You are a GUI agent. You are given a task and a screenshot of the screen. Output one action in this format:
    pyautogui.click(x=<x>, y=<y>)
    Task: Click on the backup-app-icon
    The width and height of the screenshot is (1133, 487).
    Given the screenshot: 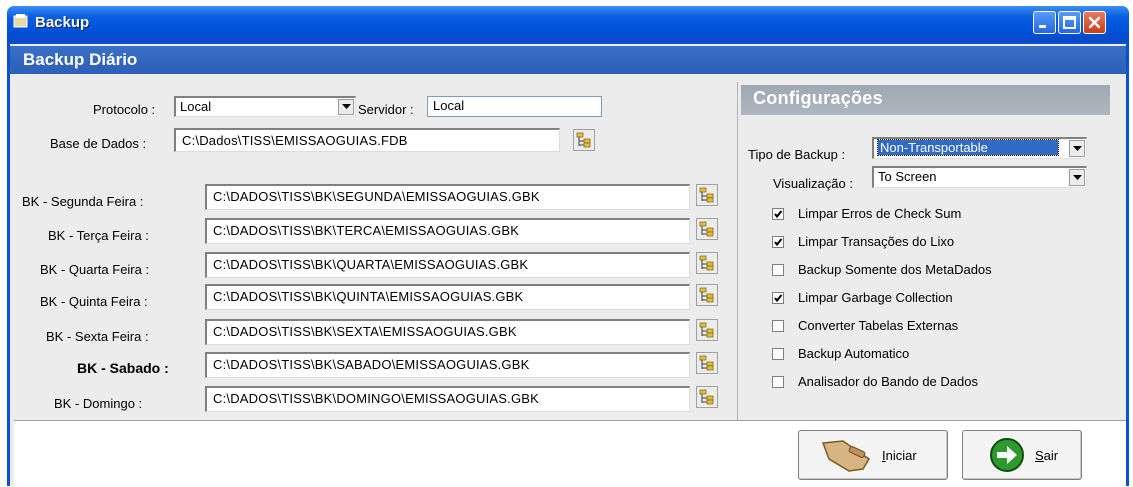 What is the action you would take?
    pyautogui.click(x=20, y=21)
    